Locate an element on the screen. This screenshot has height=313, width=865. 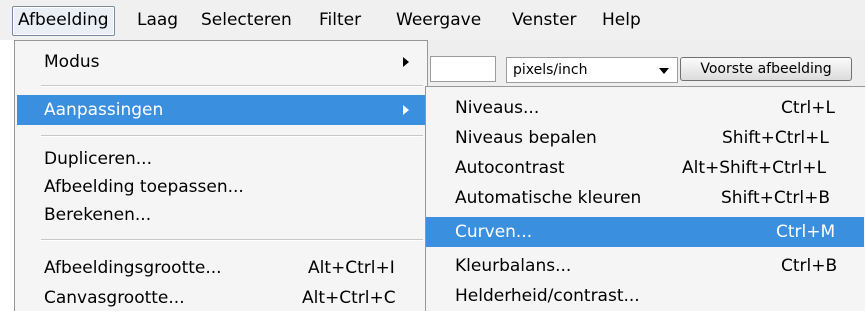
menu-item-label: Aanpassingen is located at coordinates (104, 110).